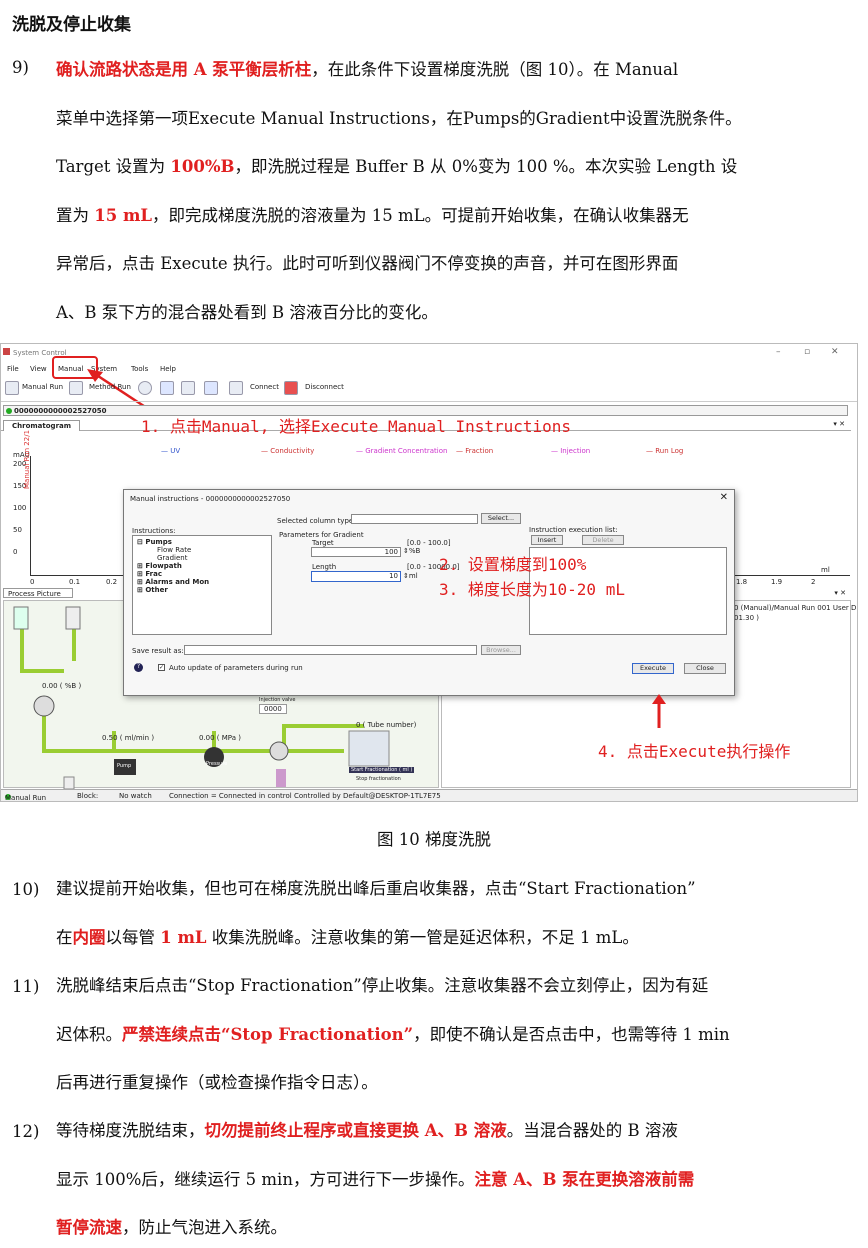  What do you see at coordinates (420, 215) in the screenshot?
I see `p9-text: ，即完成梯度洗脱的溶液量为 15 mL。可提前开始收集，在确认收集器无` at bounding box center [420, 215].